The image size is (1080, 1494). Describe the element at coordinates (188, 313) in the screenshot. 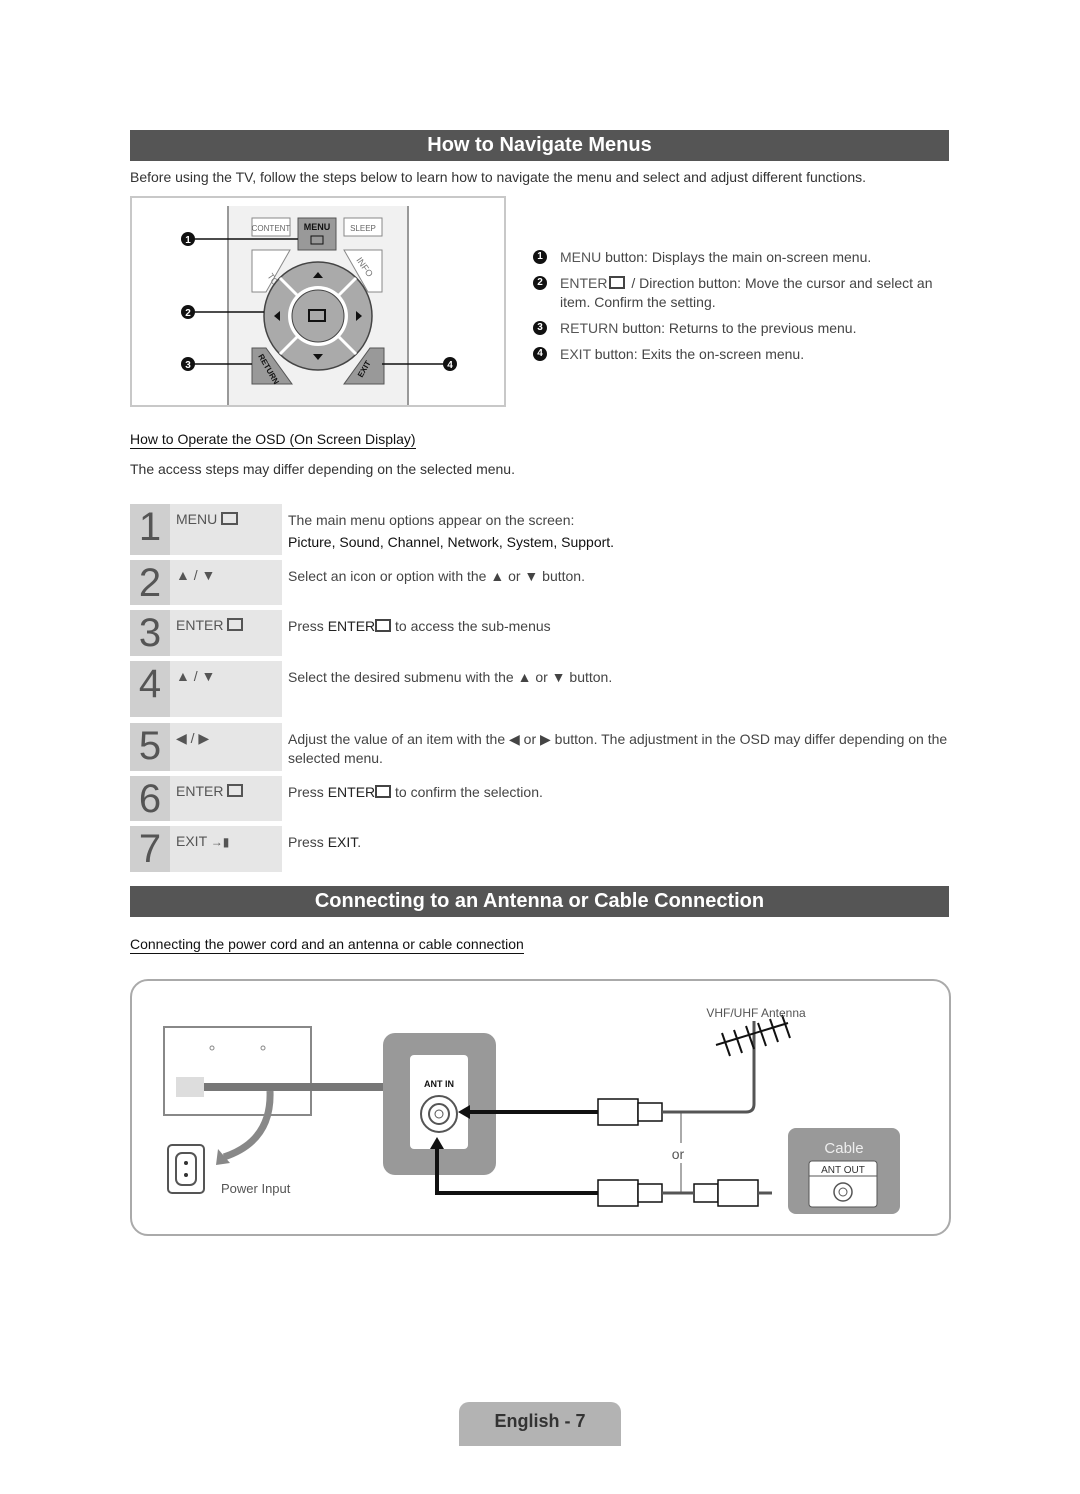

I see `callout-2: 2` at that location.